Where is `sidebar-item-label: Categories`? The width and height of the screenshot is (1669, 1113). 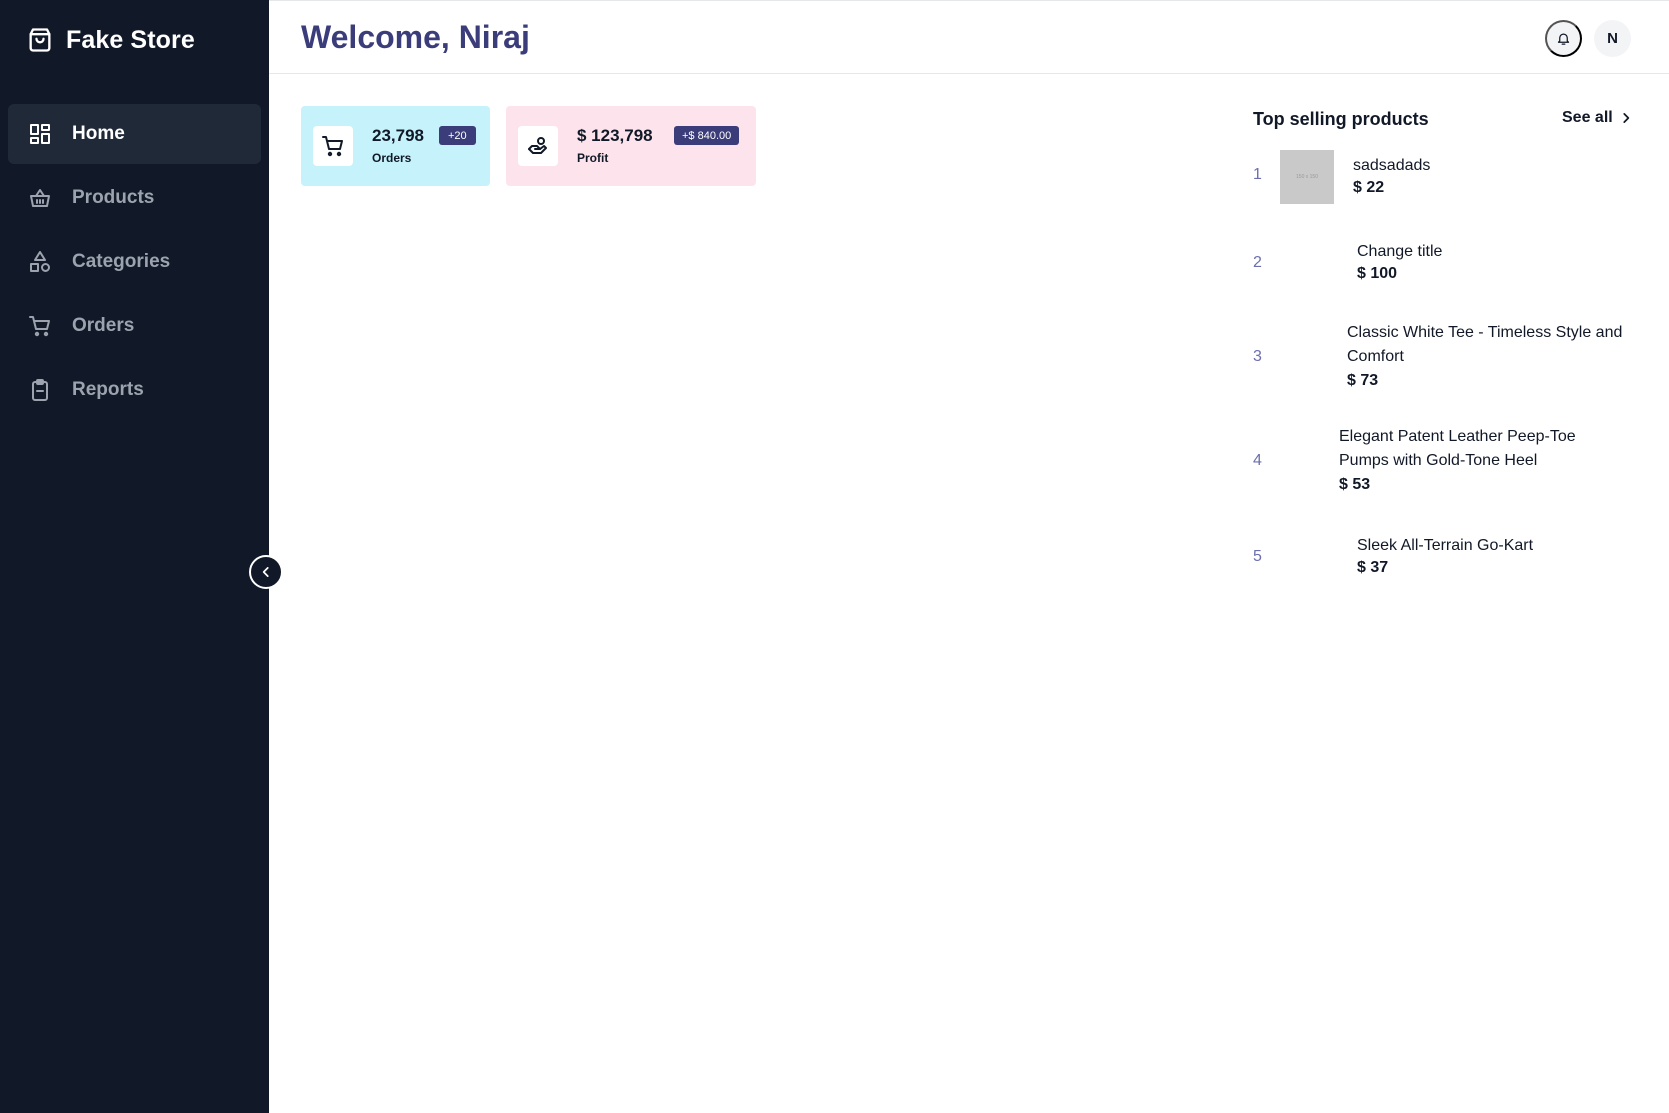
sidebar-item-label: Categories is located at coordinates (121, 261).